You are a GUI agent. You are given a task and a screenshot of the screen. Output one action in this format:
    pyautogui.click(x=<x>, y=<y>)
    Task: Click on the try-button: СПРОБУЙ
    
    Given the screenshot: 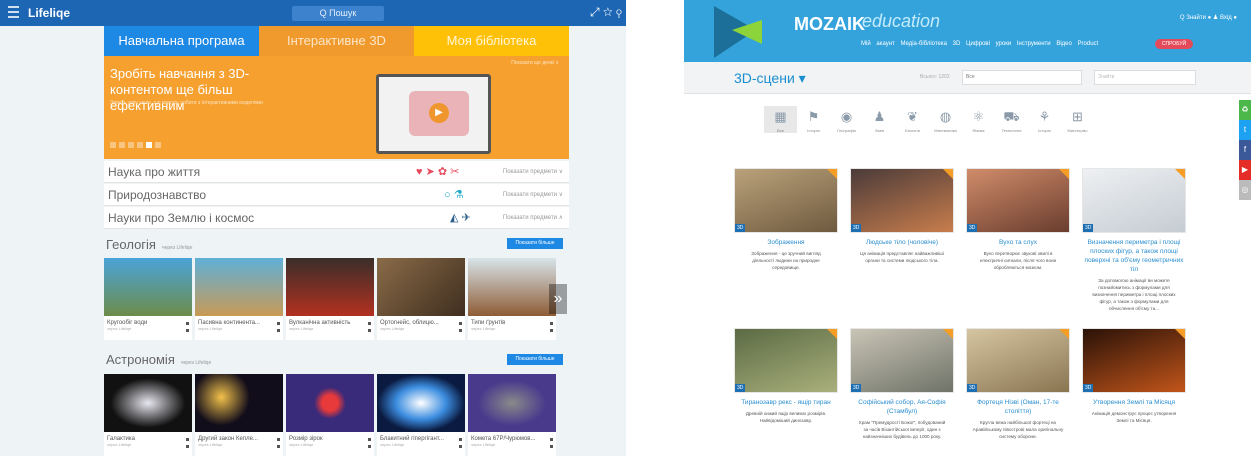 What is the action you would take?
    pyautogui.click(x=1174, y=44)
    